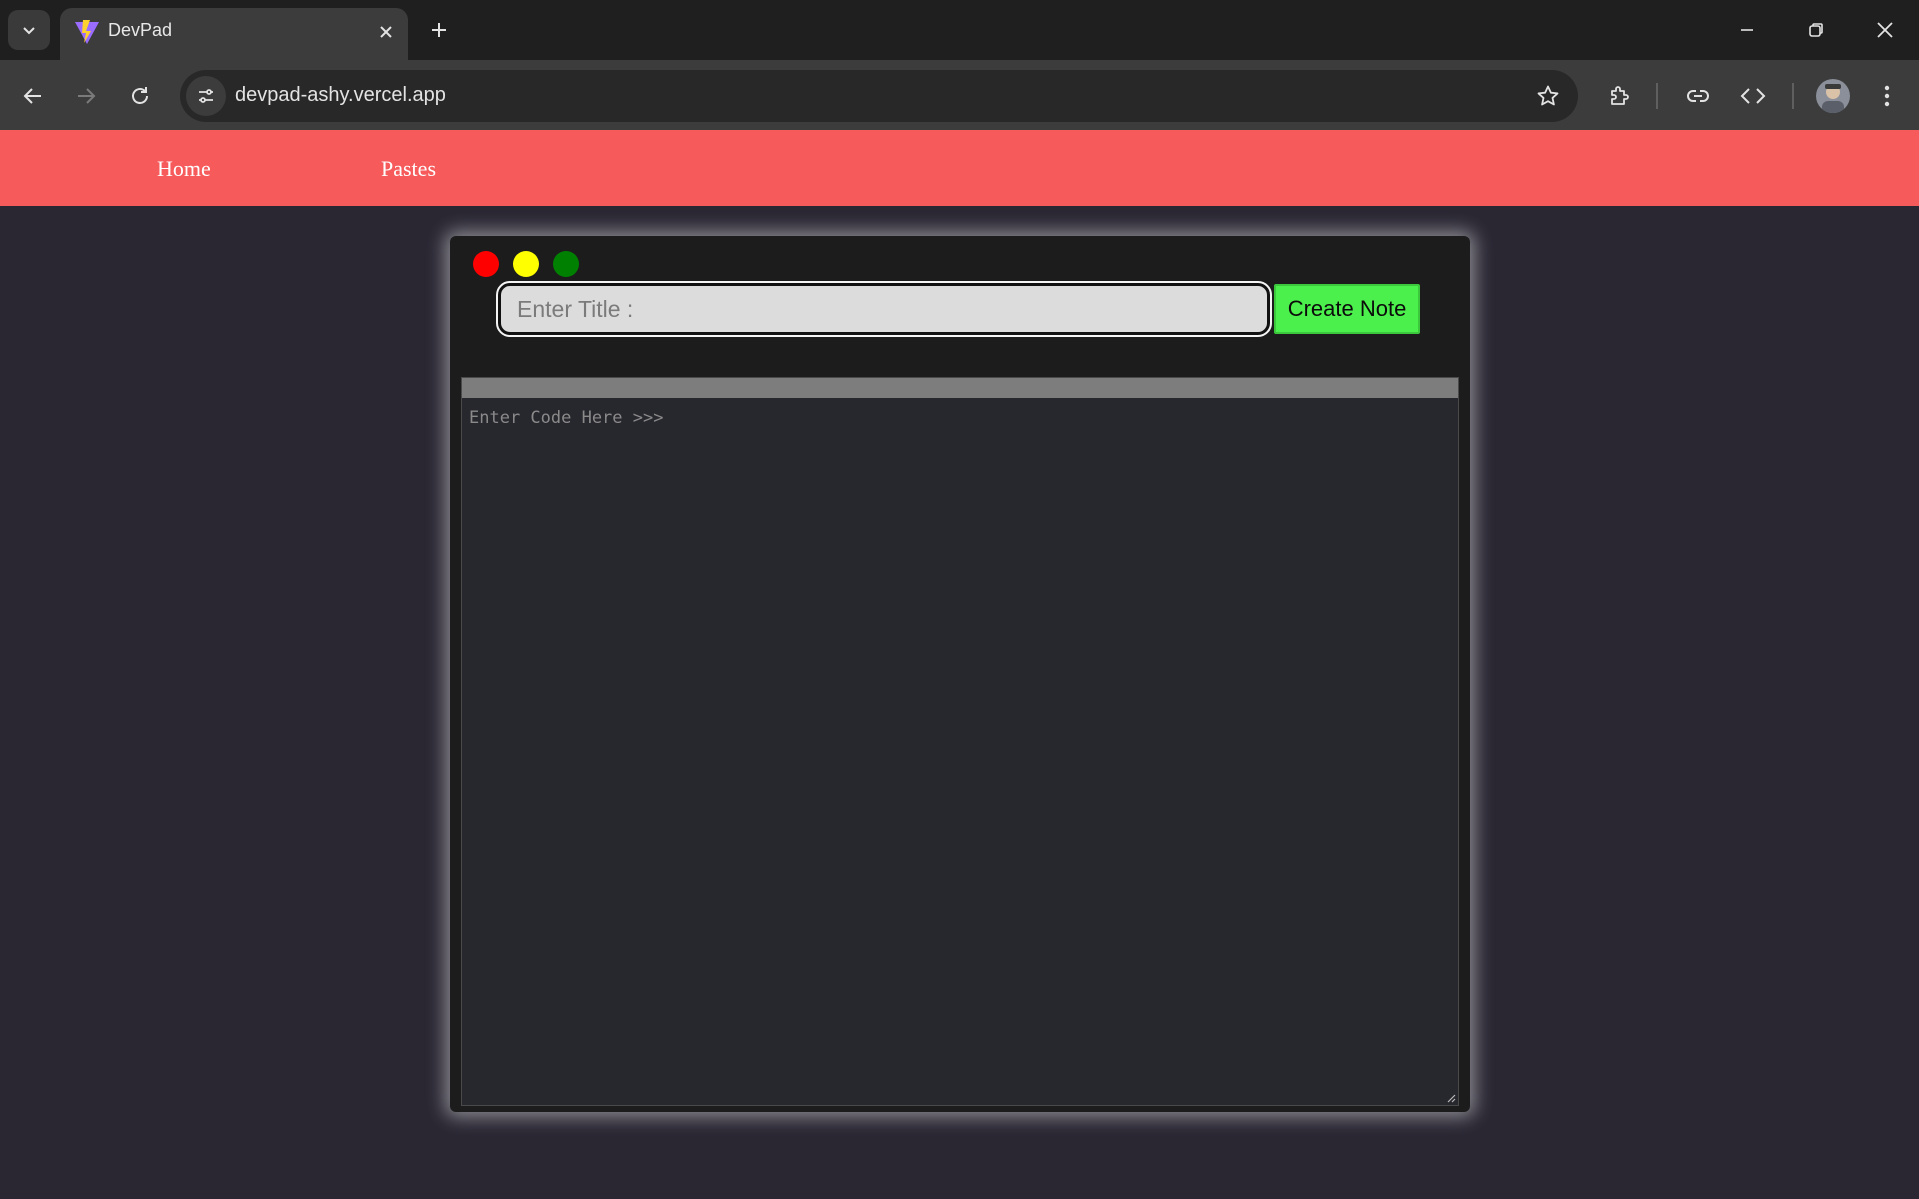 This screenshot has height=1199, width=1919. I want to click on restore-button, so click(1816, 30).